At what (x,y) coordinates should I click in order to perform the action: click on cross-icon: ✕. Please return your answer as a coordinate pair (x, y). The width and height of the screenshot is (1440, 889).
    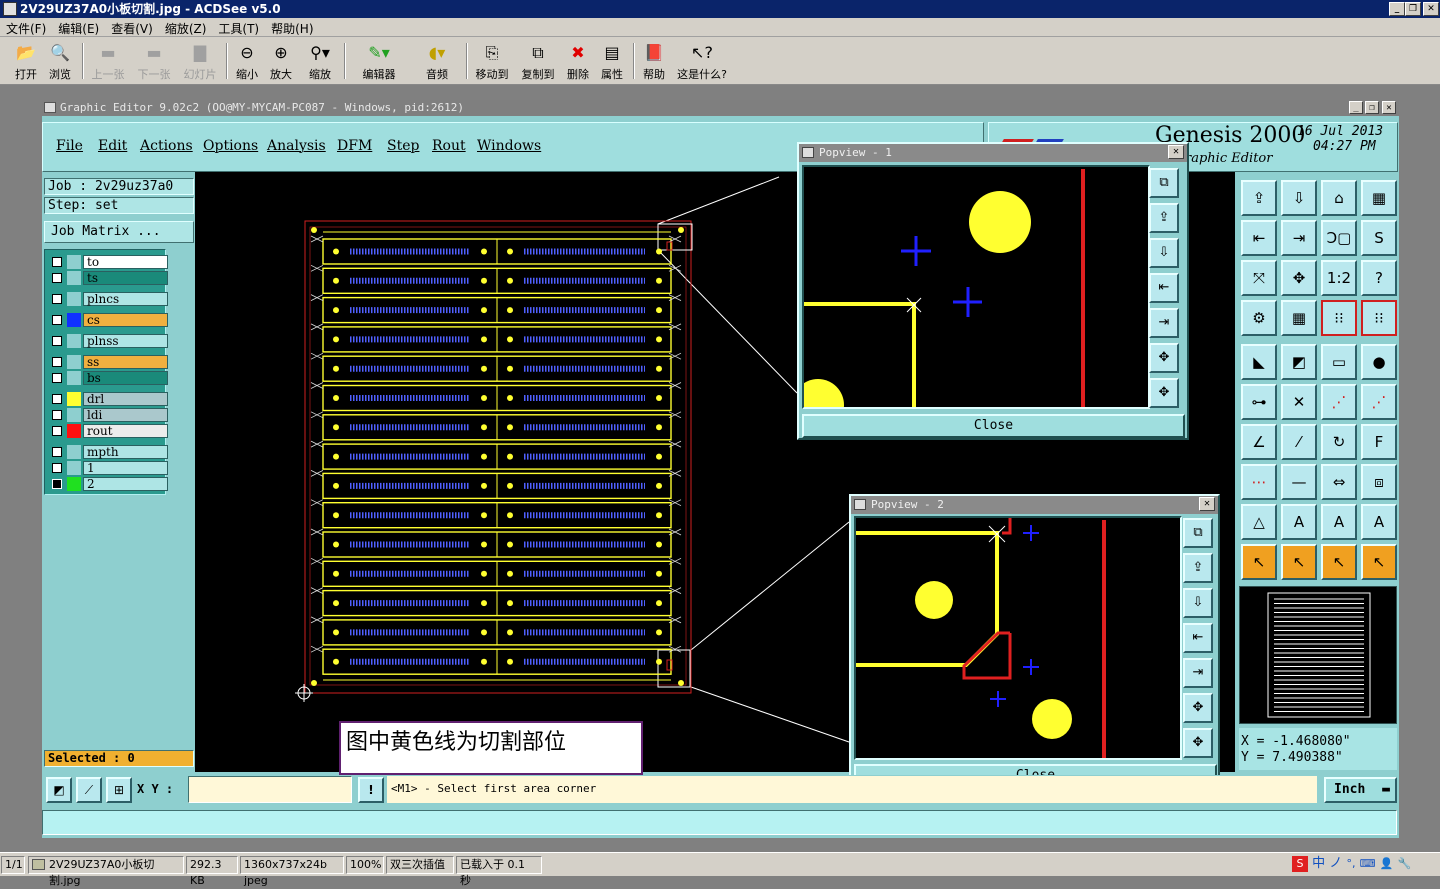
    Looking at the image, I should click on (1299, 402).